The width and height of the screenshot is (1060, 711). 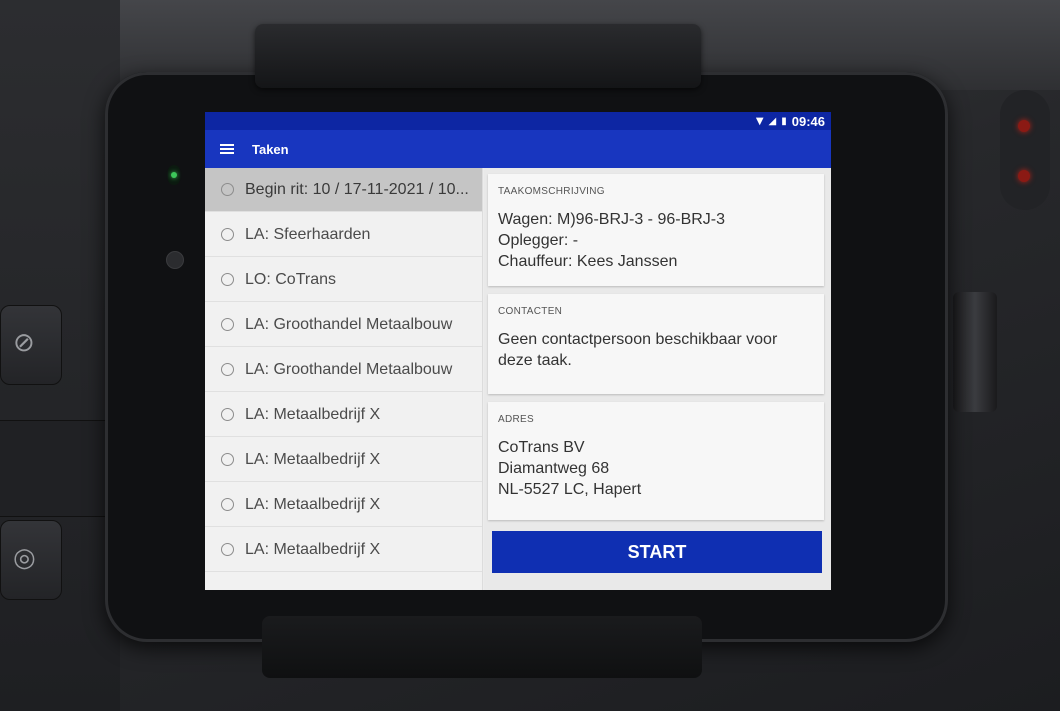 I want to click on address-city: NL-5527 LC, Hapert, so click(x=570, y=489).